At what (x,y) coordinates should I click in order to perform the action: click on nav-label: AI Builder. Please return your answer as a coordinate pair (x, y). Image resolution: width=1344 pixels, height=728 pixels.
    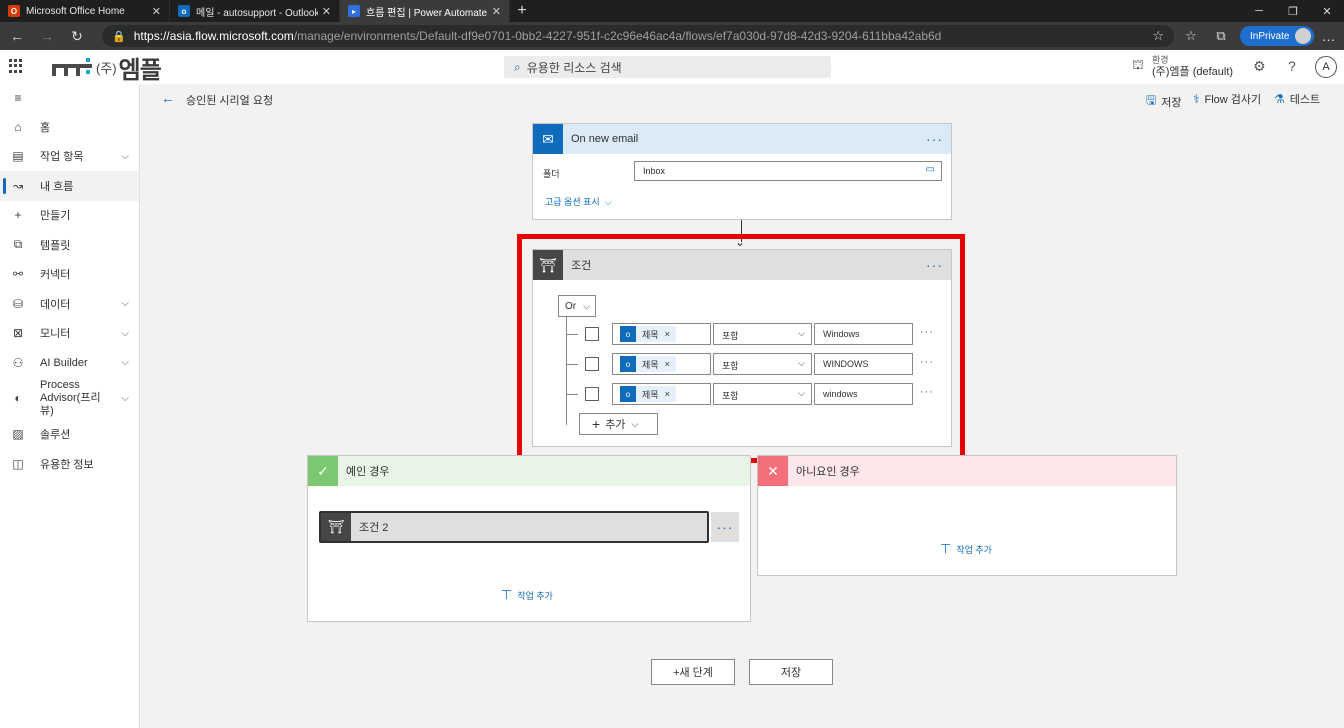
    Looking at the image, I should click on (64, 362).